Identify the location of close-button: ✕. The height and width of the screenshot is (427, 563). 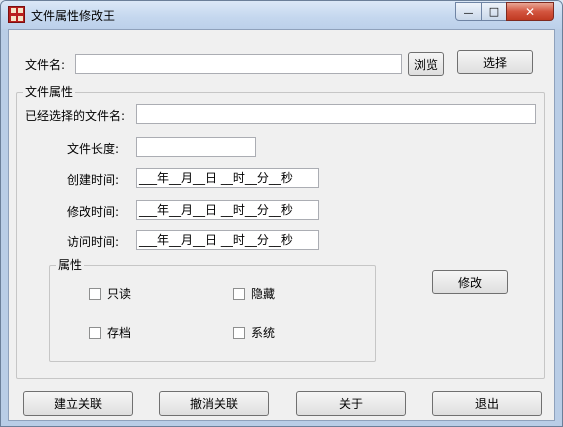
(530, 11).